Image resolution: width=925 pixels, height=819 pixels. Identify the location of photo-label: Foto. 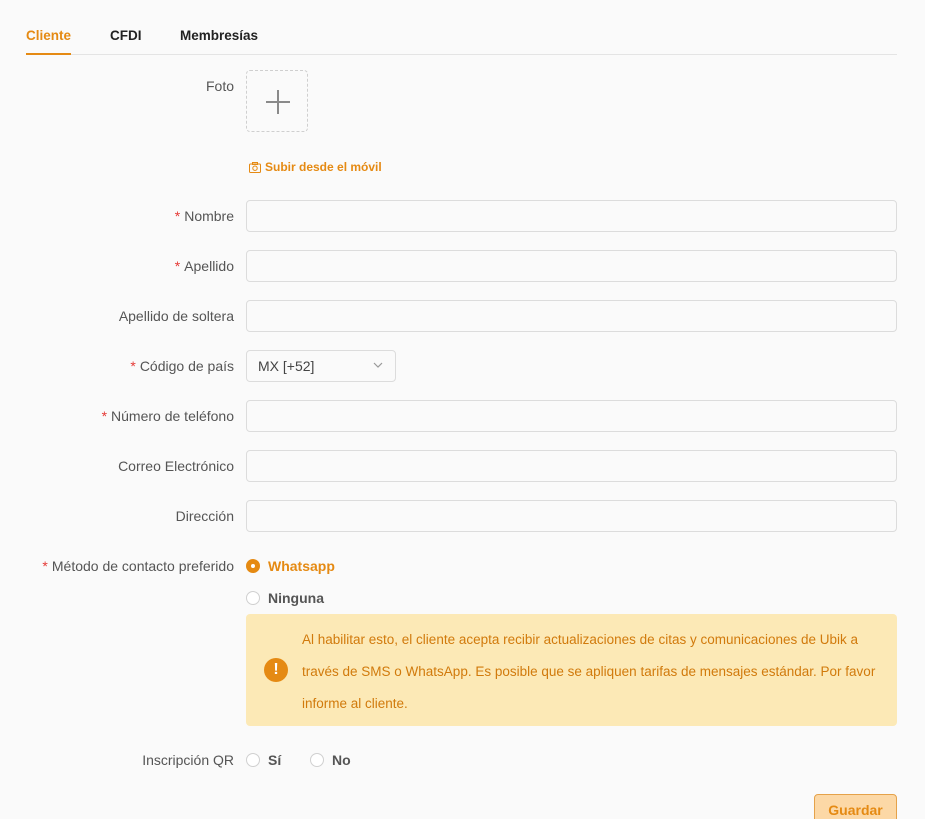
(219, 86).